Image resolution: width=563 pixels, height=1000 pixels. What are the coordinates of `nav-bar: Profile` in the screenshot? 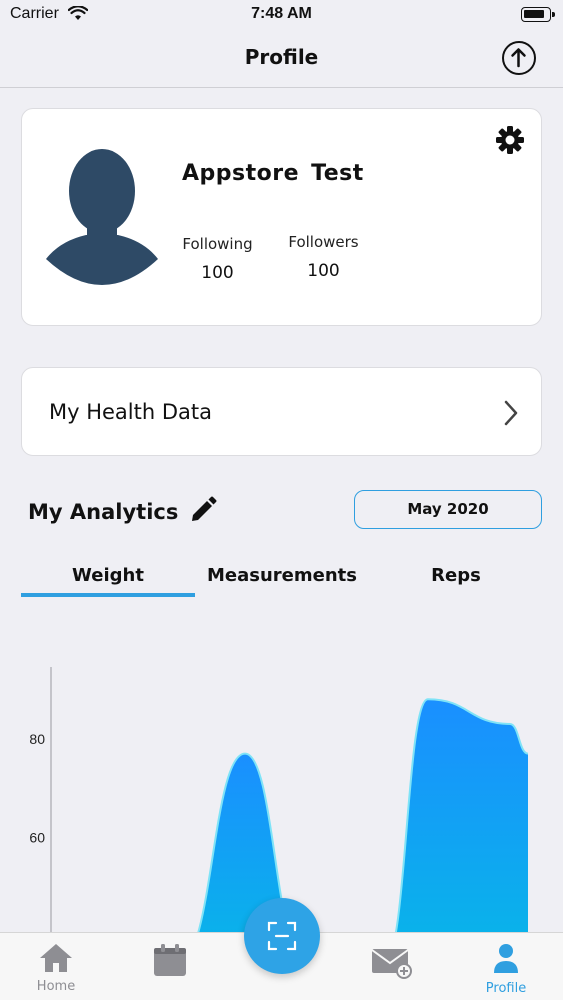 It's located at (281, 59).